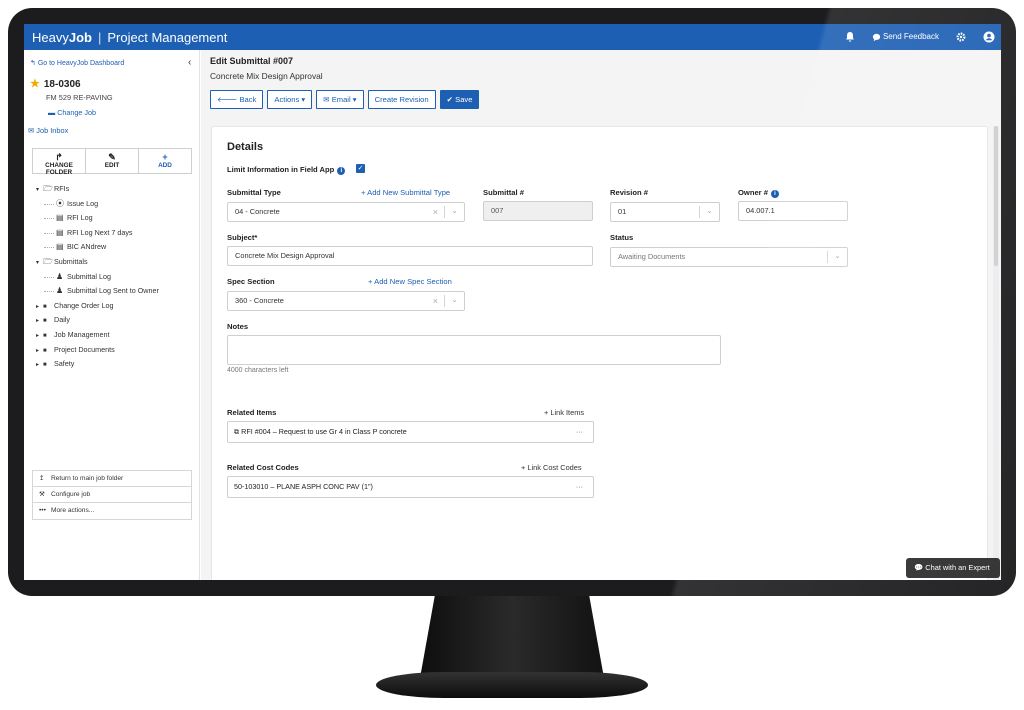 This screenshot has height=710, width=1024. Describe the element at coordinates (401, 99) in the screenshot. I see `create-revision-button: Create Revision` at that location.